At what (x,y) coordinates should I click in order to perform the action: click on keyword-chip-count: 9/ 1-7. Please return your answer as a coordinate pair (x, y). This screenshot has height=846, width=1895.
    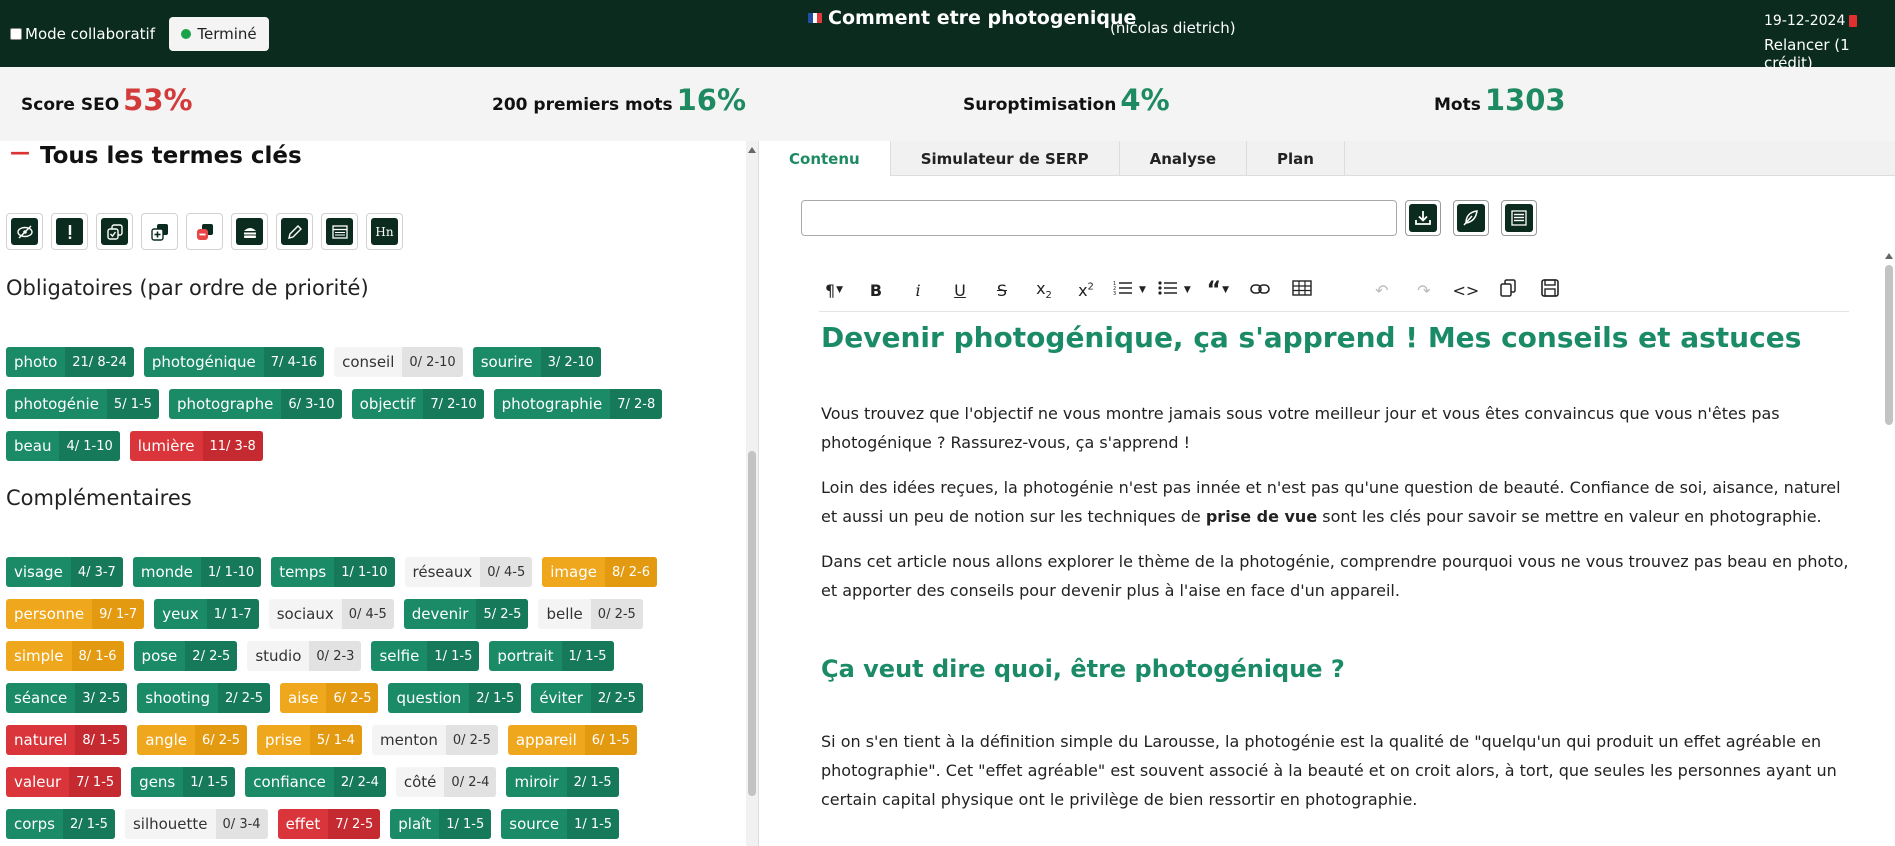
    Looking at the image, I should click on (118, 614).